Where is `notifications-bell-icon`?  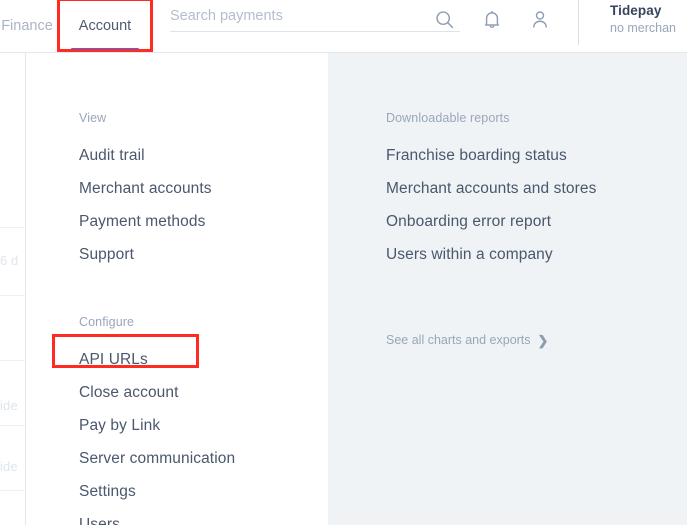 notifications-bell-icon is located at coordinates (492, 19).